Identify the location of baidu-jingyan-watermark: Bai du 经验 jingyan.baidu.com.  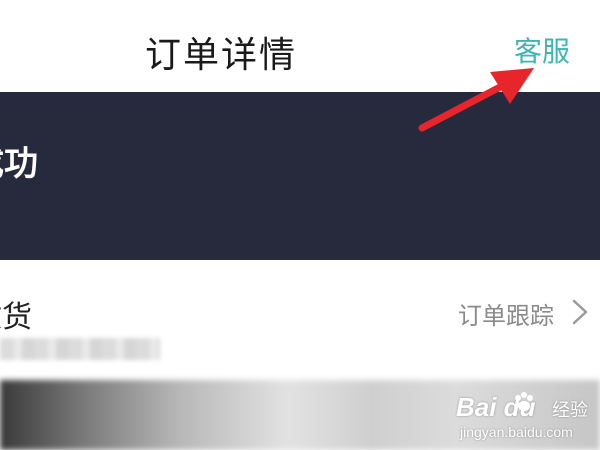
(526, 416).